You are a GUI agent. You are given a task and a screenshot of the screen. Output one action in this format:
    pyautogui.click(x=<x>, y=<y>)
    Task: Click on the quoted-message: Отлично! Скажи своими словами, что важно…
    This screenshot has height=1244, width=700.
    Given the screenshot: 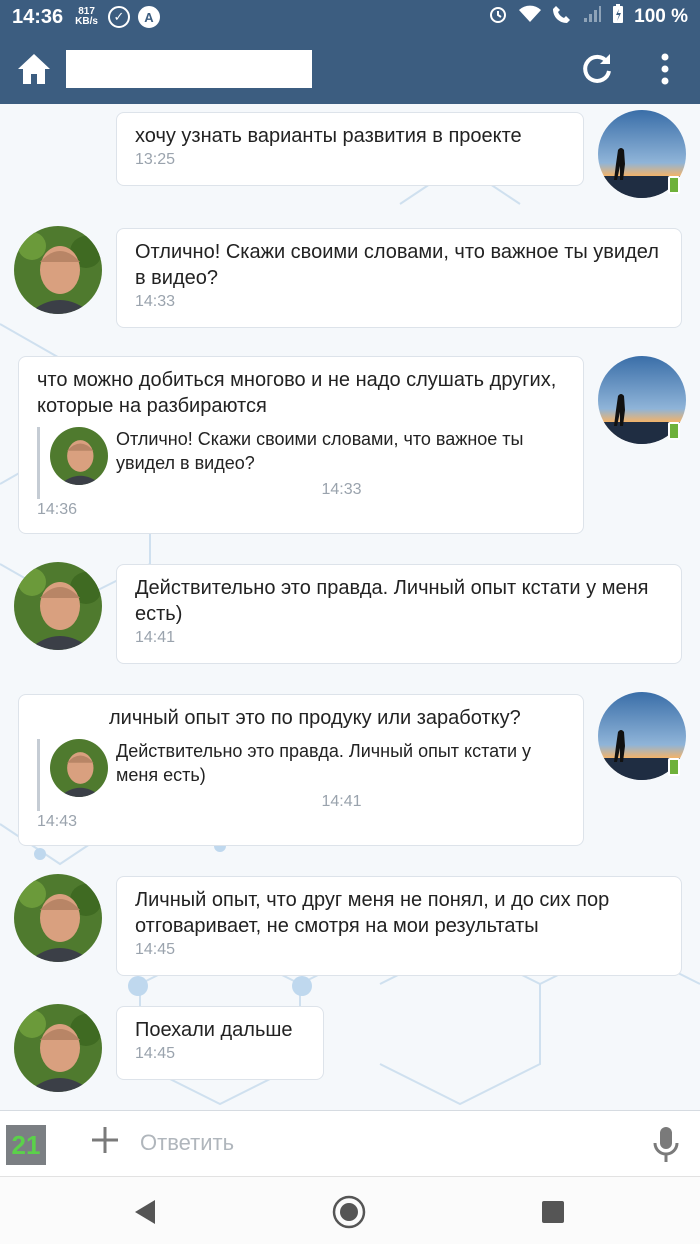 What is the action you would take?
    pyautogui.click(x=302, y=463)
    